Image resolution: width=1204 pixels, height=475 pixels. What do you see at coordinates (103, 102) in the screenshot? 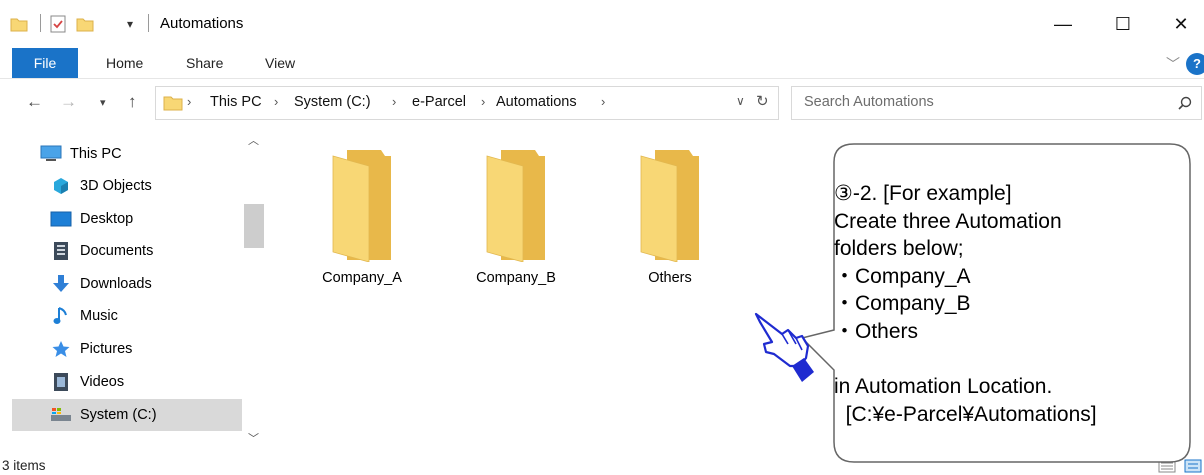
I see `recent-locations-icon: ▾` at bounding box center [103, 102].